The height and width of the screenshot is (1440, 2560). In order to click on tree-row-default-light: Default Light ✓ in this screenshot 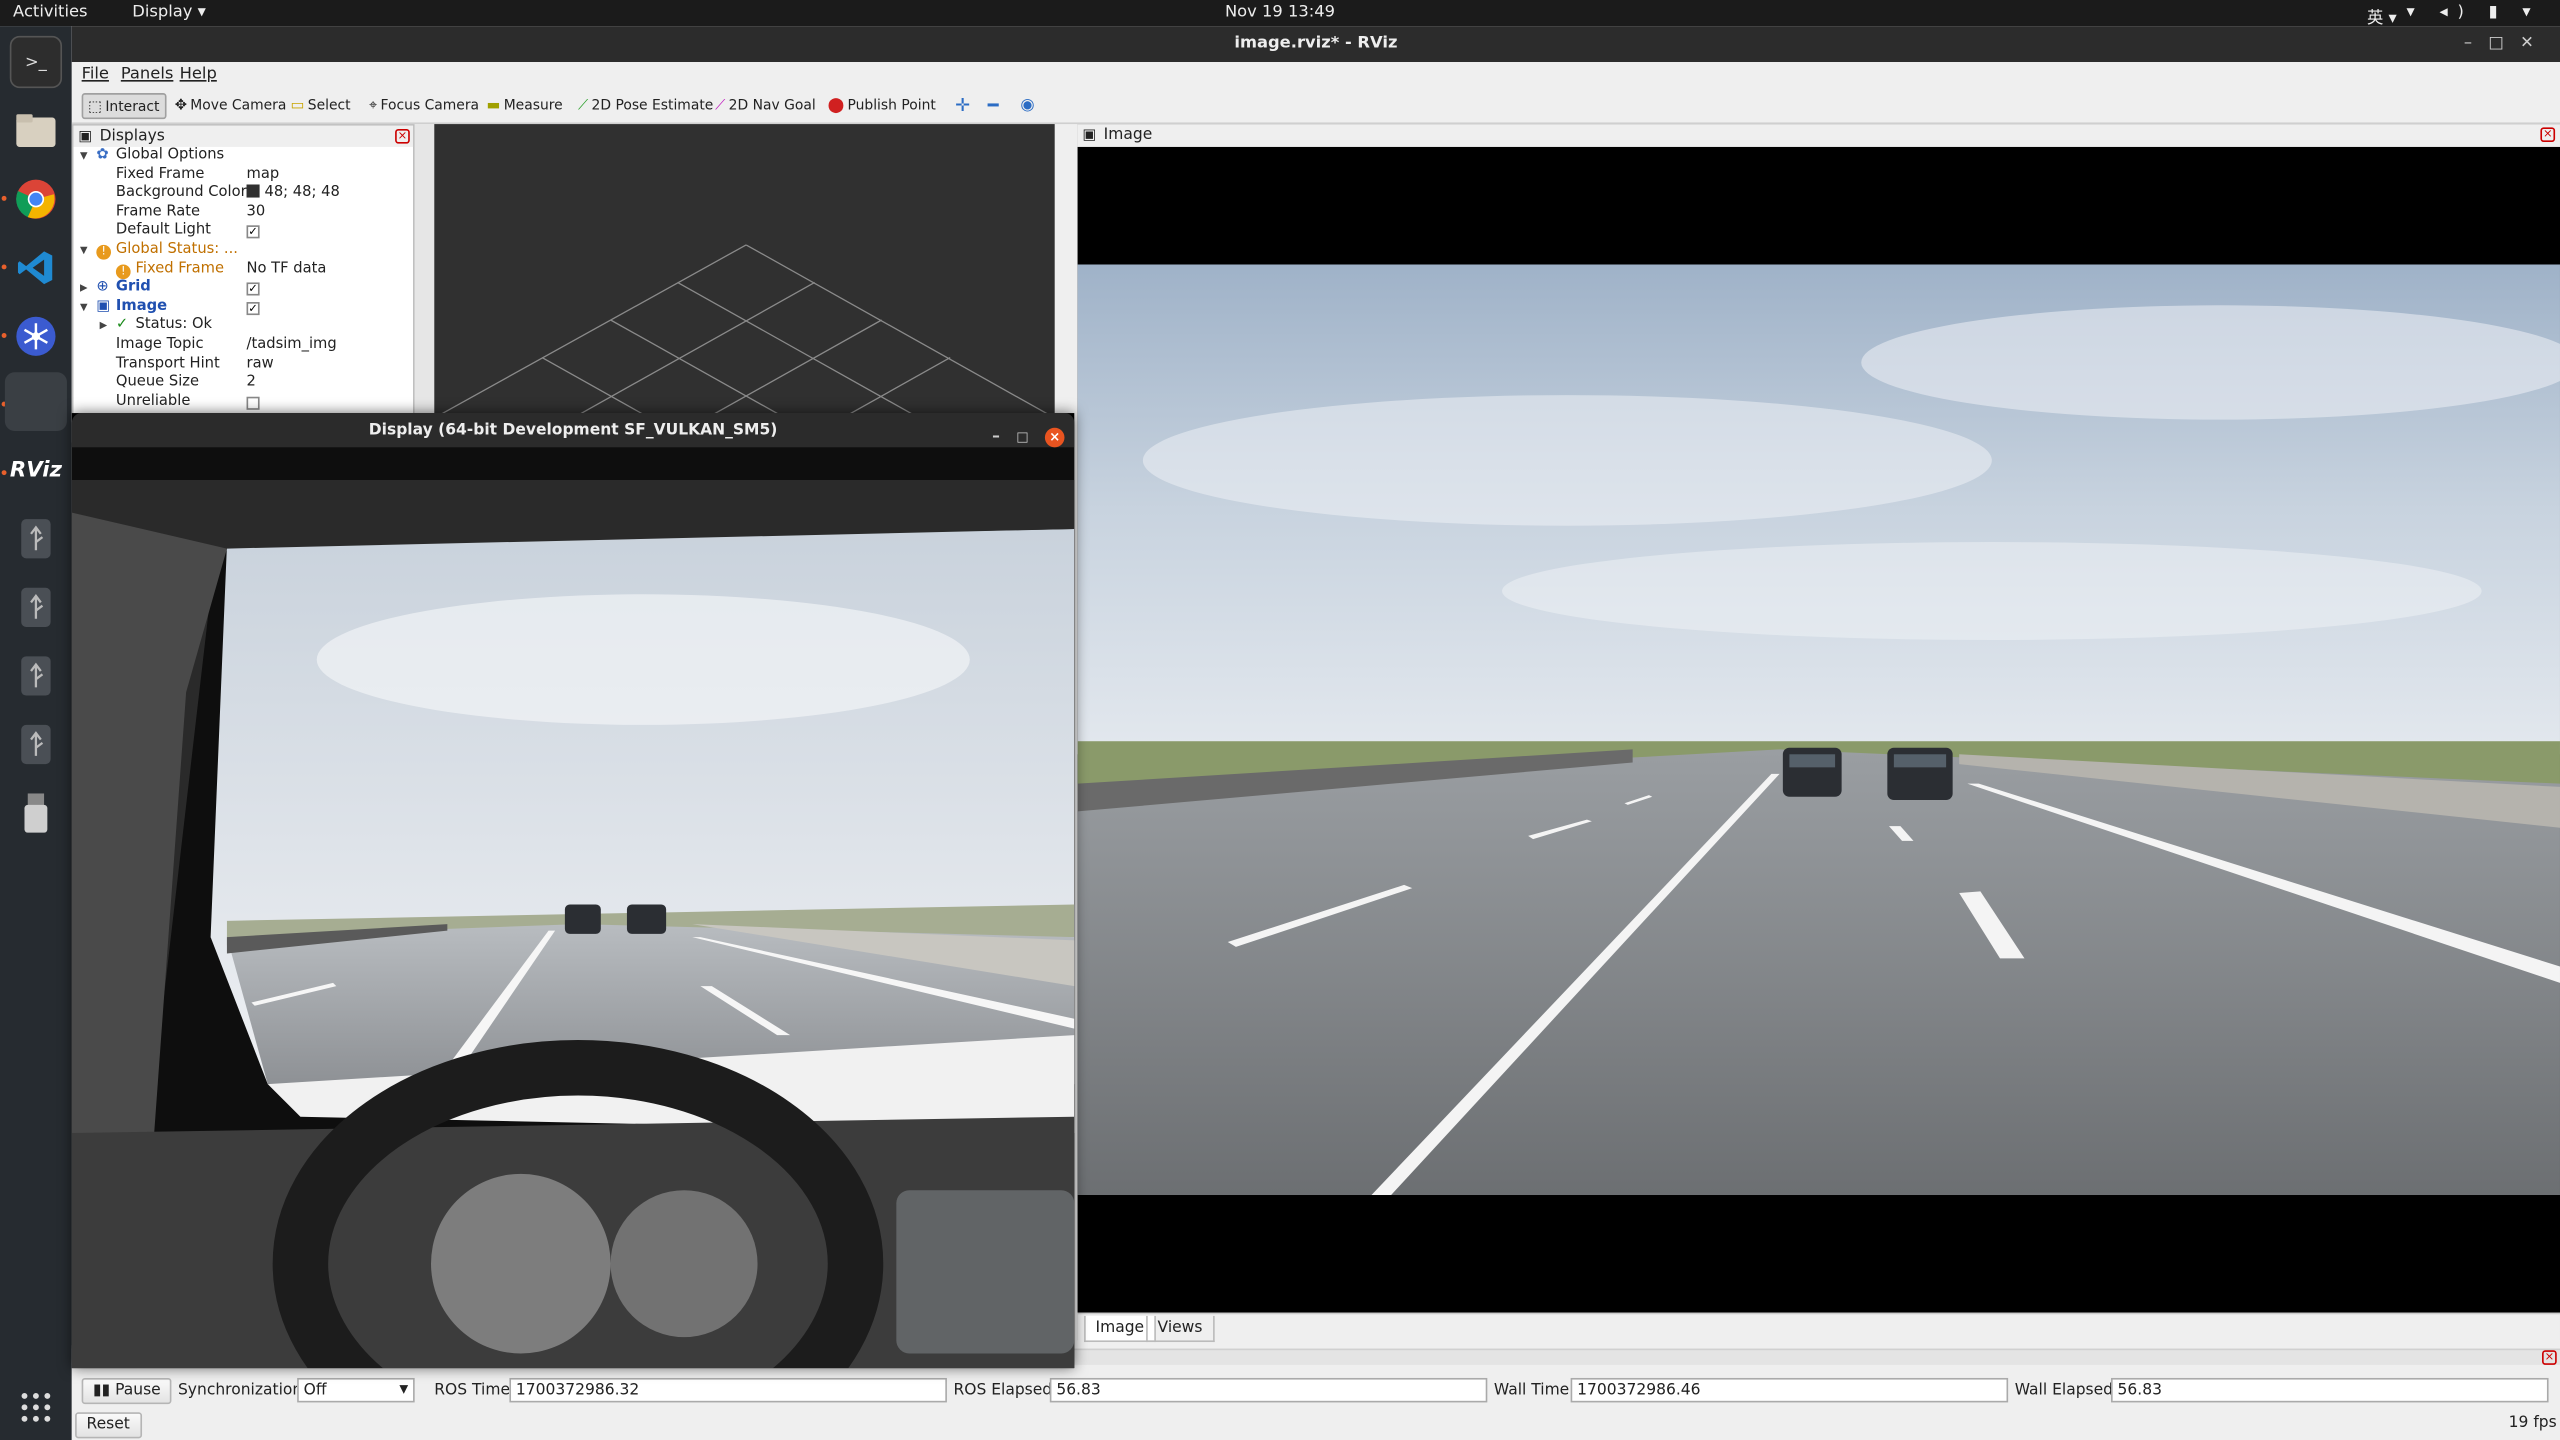, I will do `click(243, 232)`.